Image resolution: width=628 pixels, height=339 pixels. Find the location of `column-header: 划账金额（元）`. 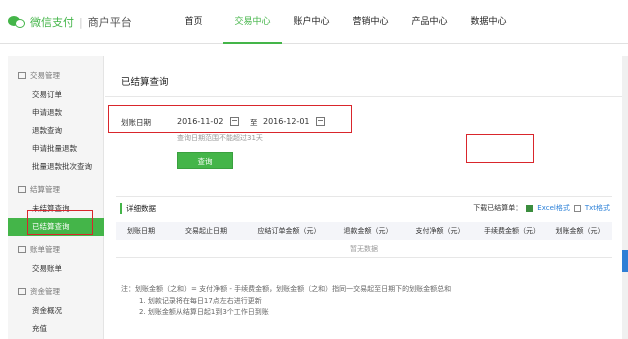

column-header: 划账金额（元） is located at coordinates (580, 231).